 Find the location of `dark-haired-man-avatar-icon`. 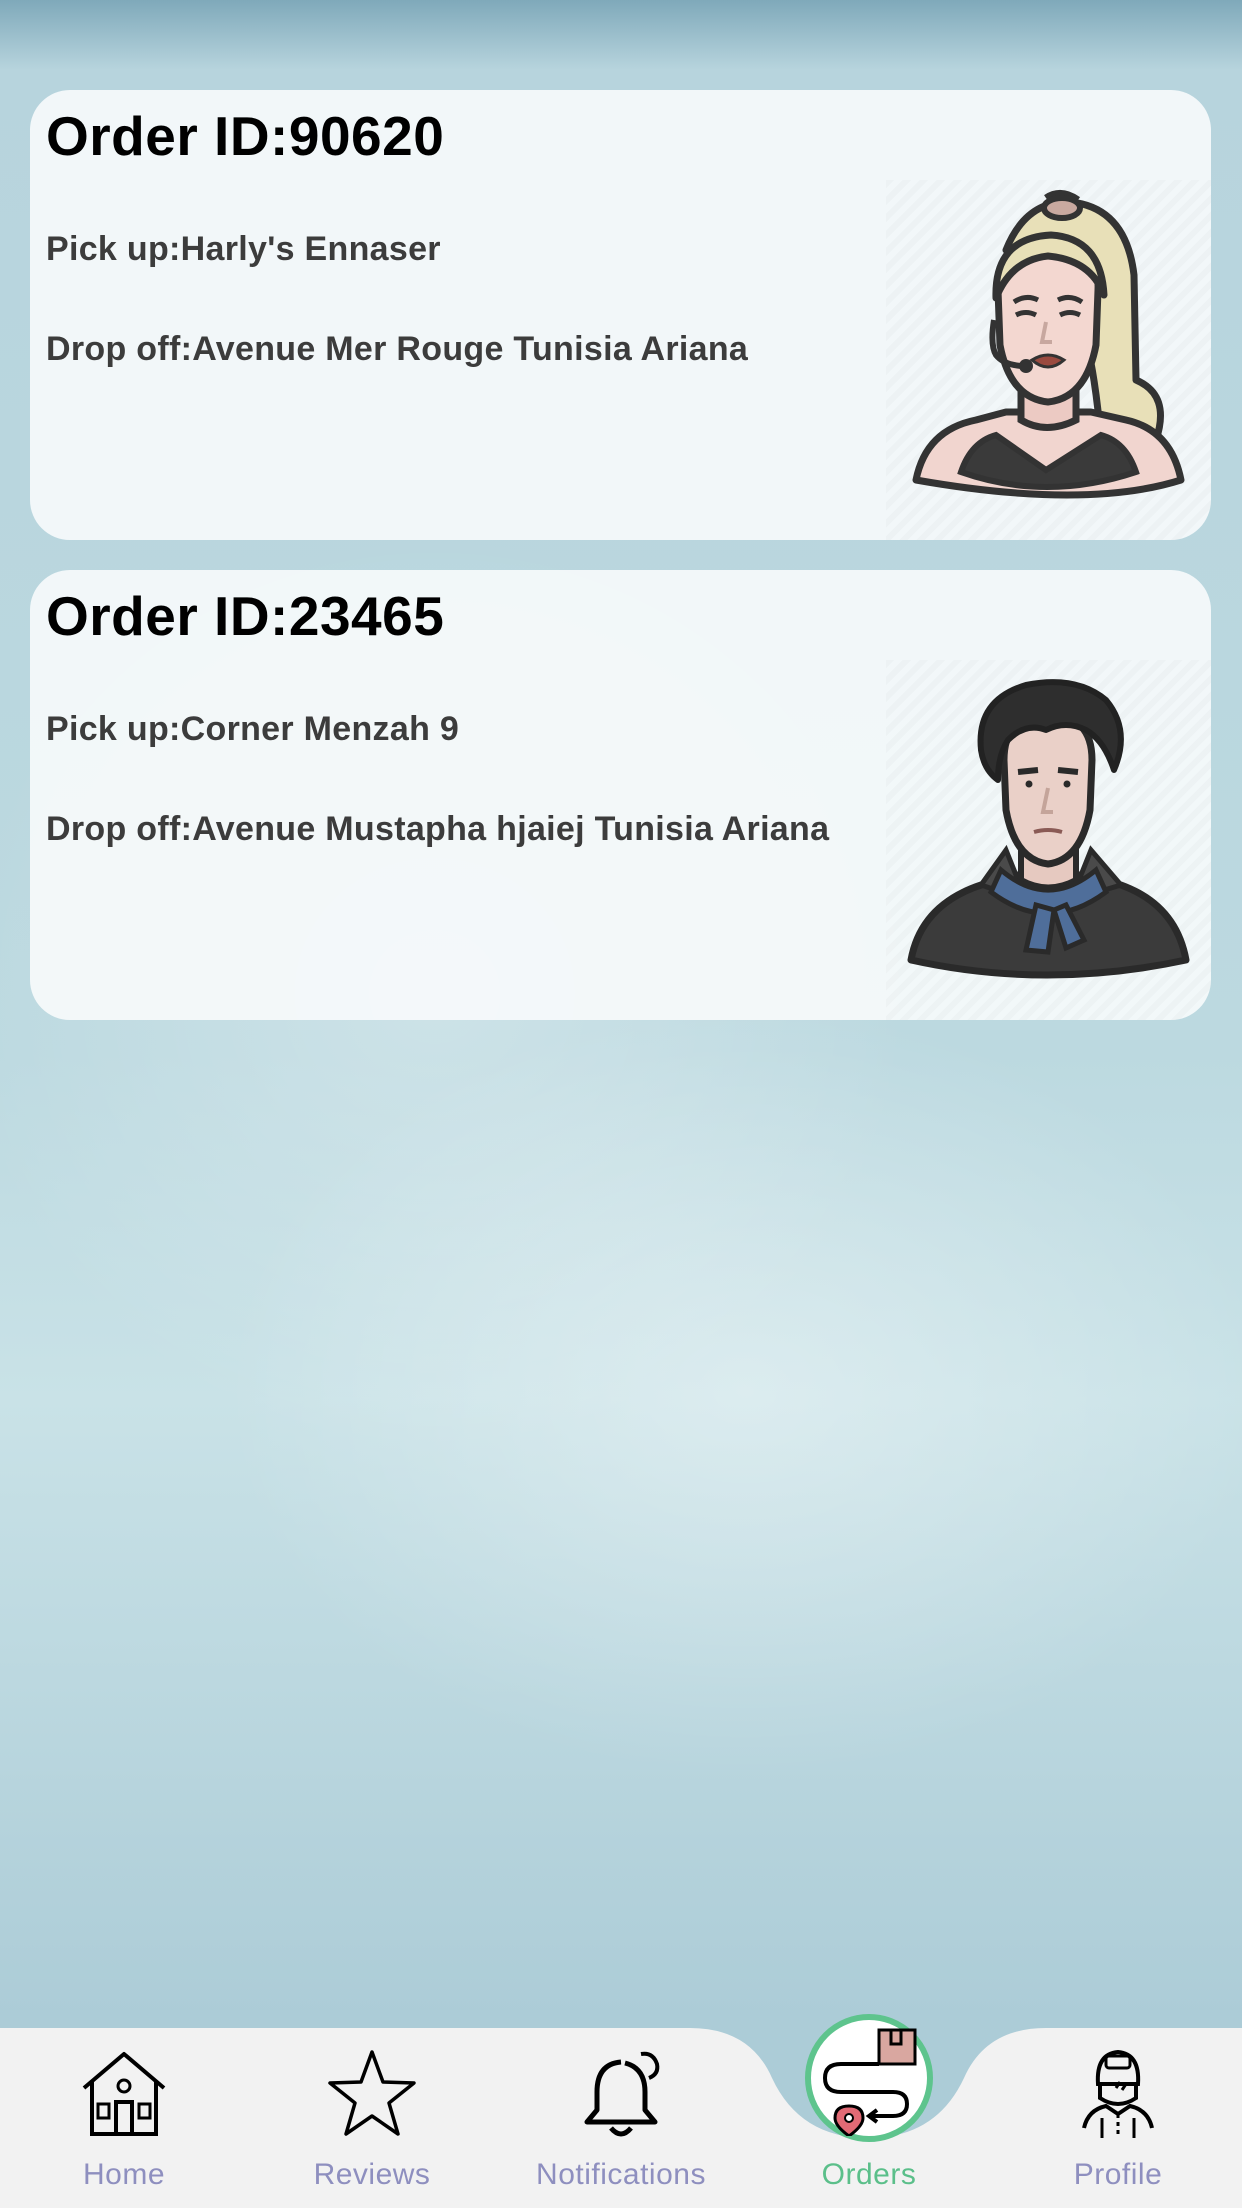

dark-haired-man-avatar-icon is located at coordinates (1048, 829).